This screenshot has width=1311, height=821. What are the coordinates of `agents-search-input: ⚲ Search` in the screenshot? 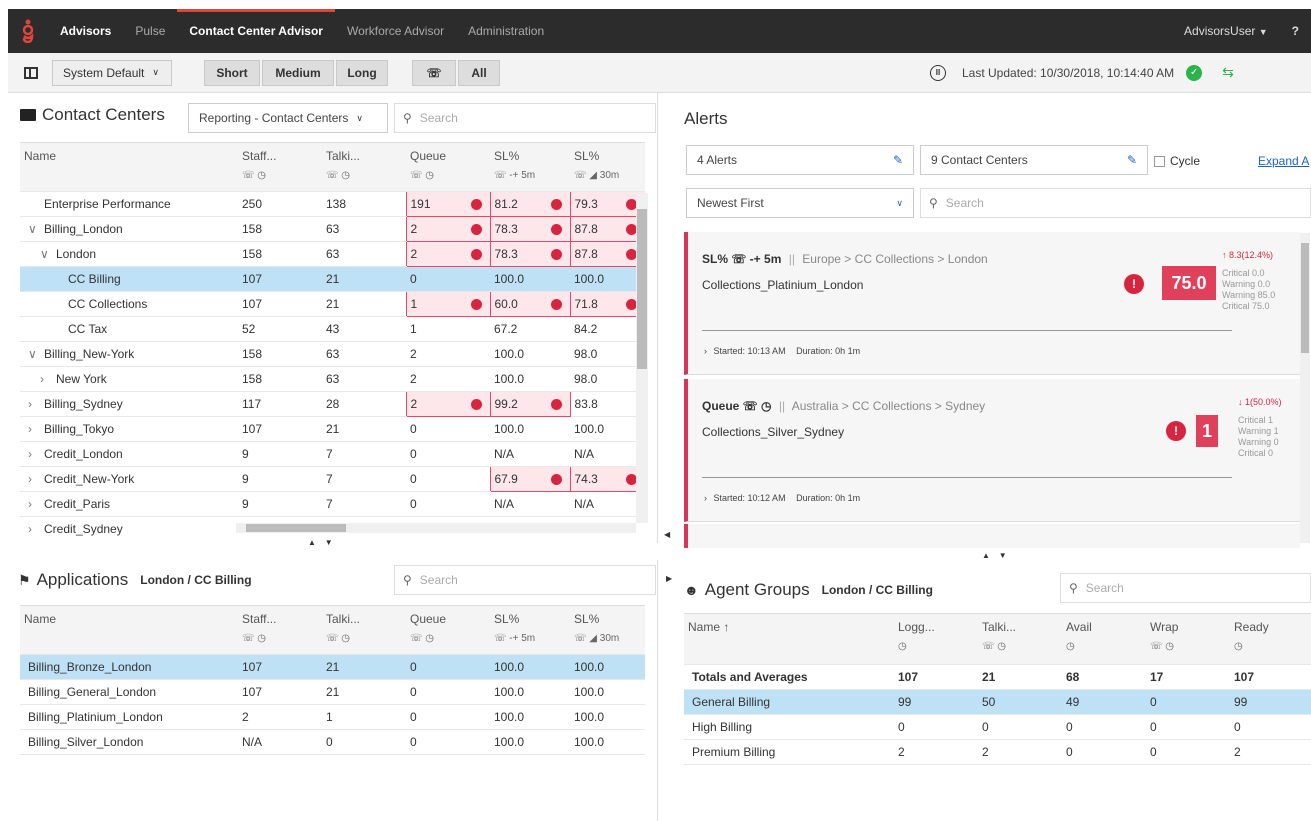 It's located at (1185, 588).